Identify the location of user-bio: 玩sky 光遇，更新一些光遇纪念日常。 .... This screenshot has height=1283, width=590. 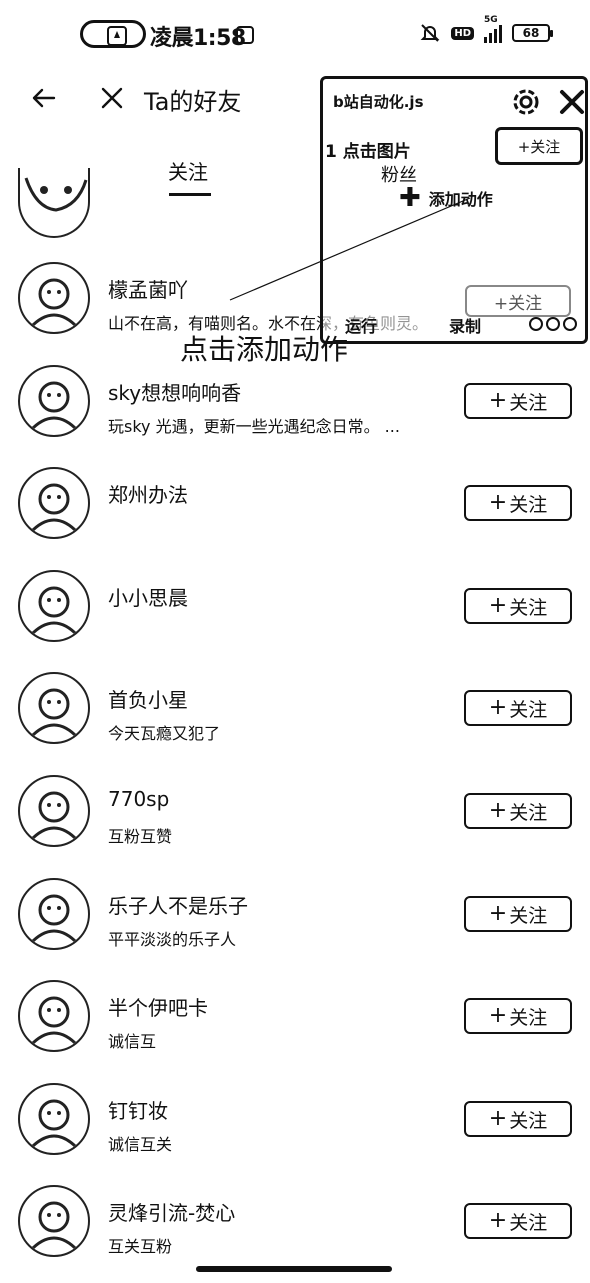
(254, 426).